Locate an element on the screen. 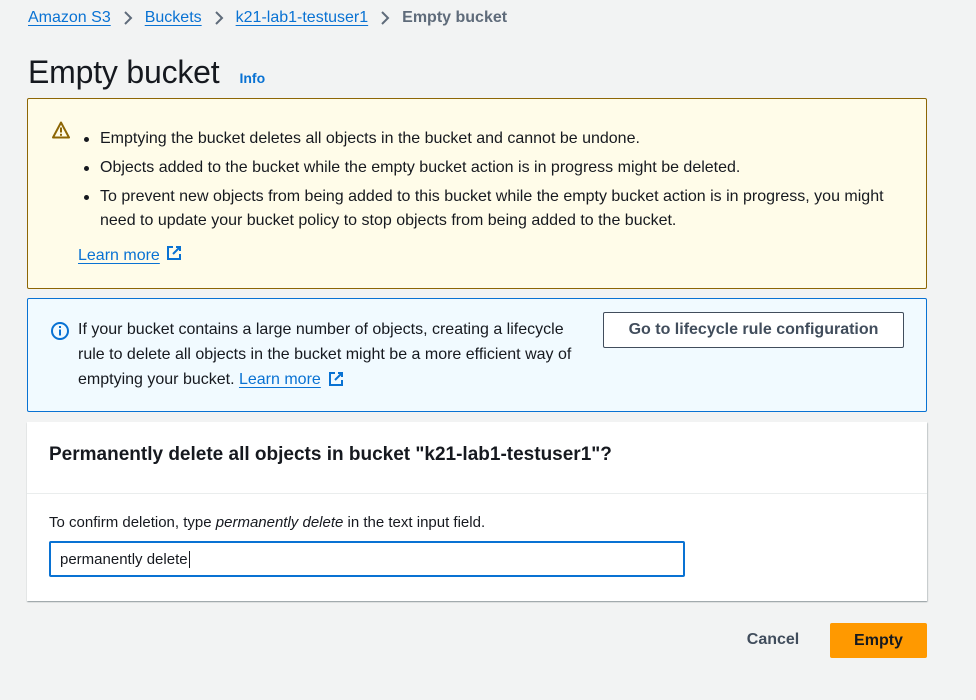  warning-learn-more-link: Learn more is located at coordinates (130, 255).